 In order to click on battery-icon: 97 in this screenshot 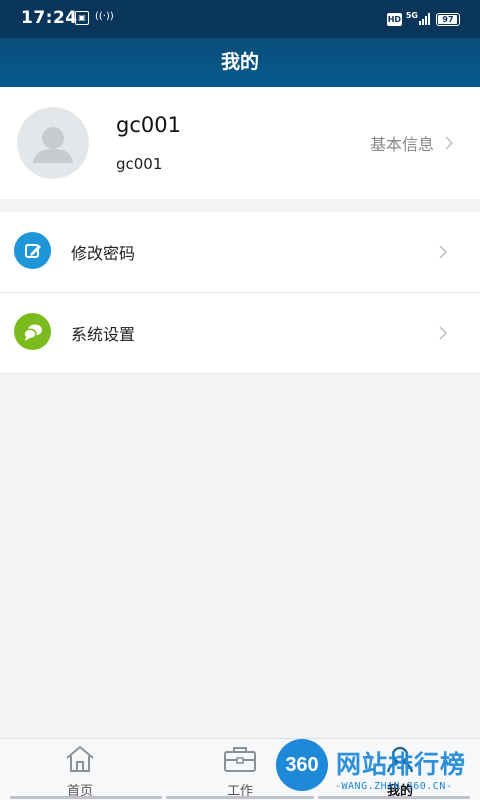, I will do `click(448, 19)`.